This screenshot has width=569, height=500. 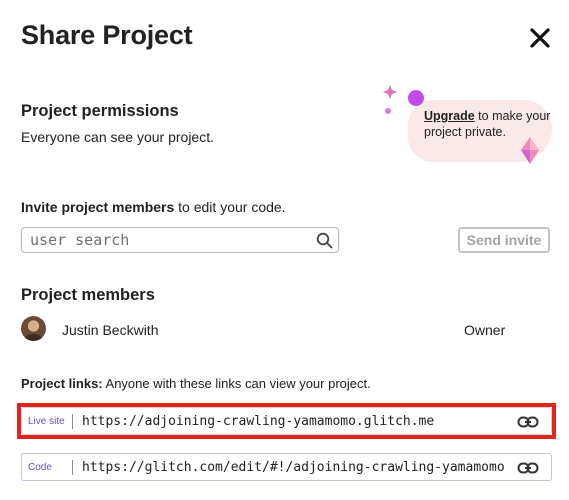 I want to click on dialog-title: Share Project, so click(x=107, y=35).